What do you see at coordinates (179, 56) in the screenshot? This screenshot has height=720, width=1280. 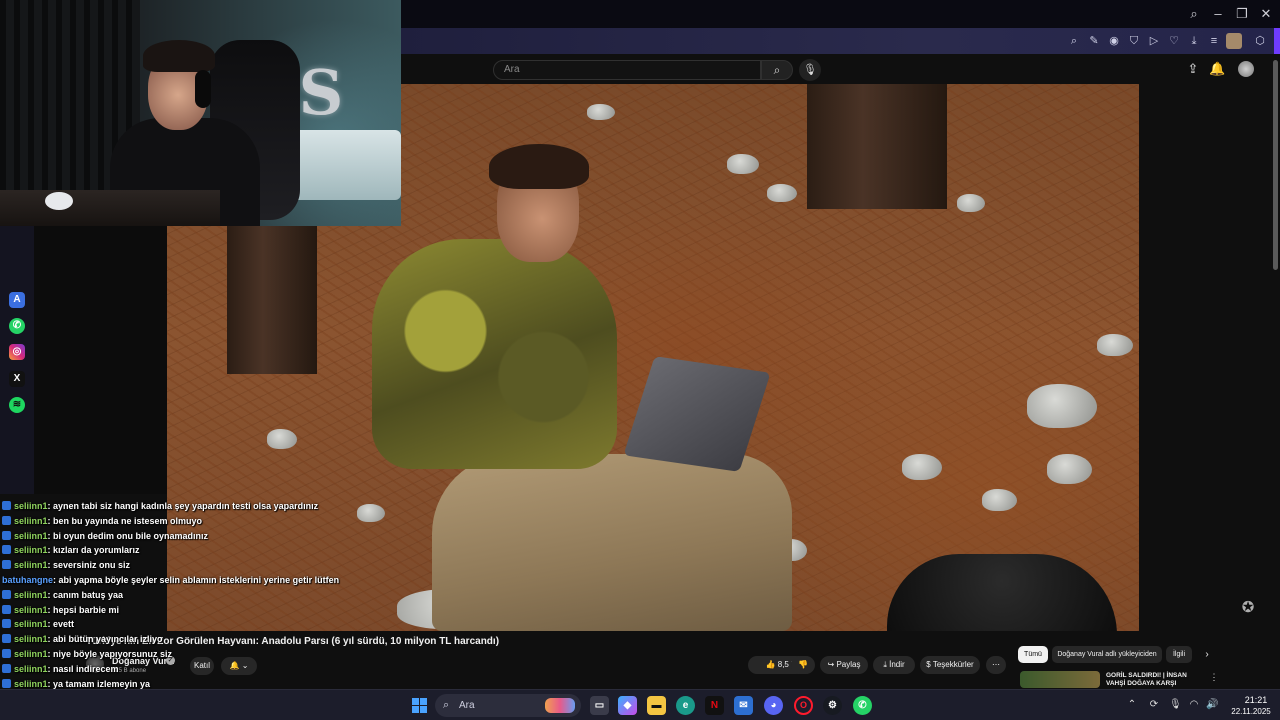 I see `streamer-hair` at bounding box center [179, 56].